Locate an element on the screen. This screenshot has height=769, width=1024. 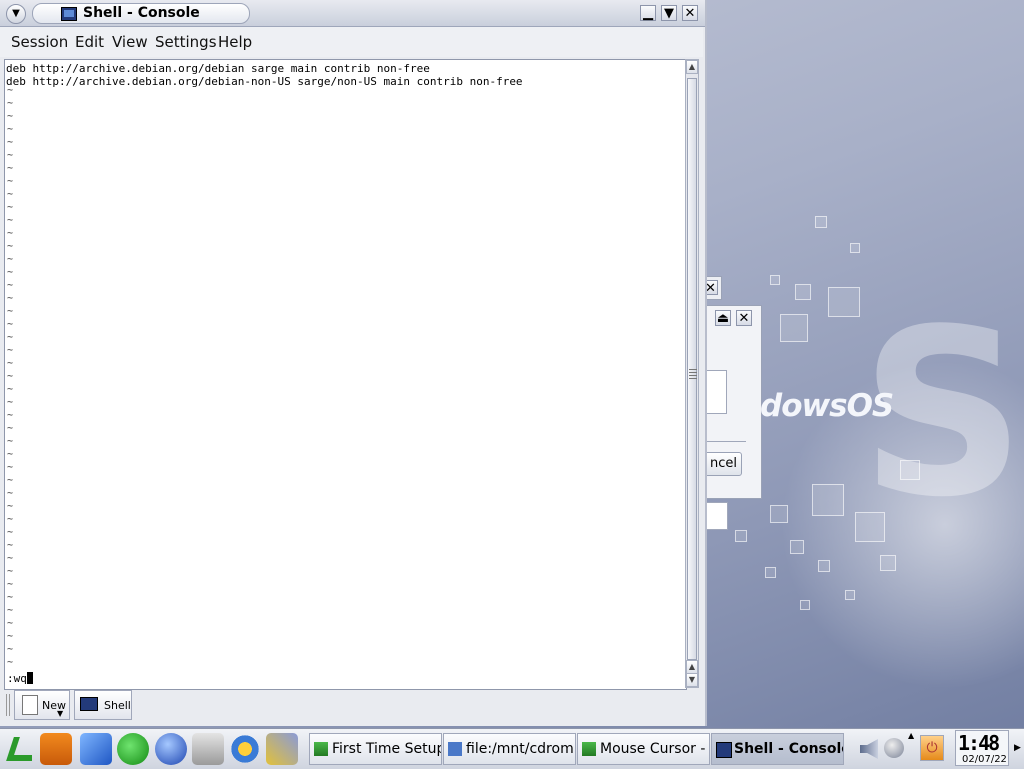
dialog-separator is located at coordinates (726, 441).